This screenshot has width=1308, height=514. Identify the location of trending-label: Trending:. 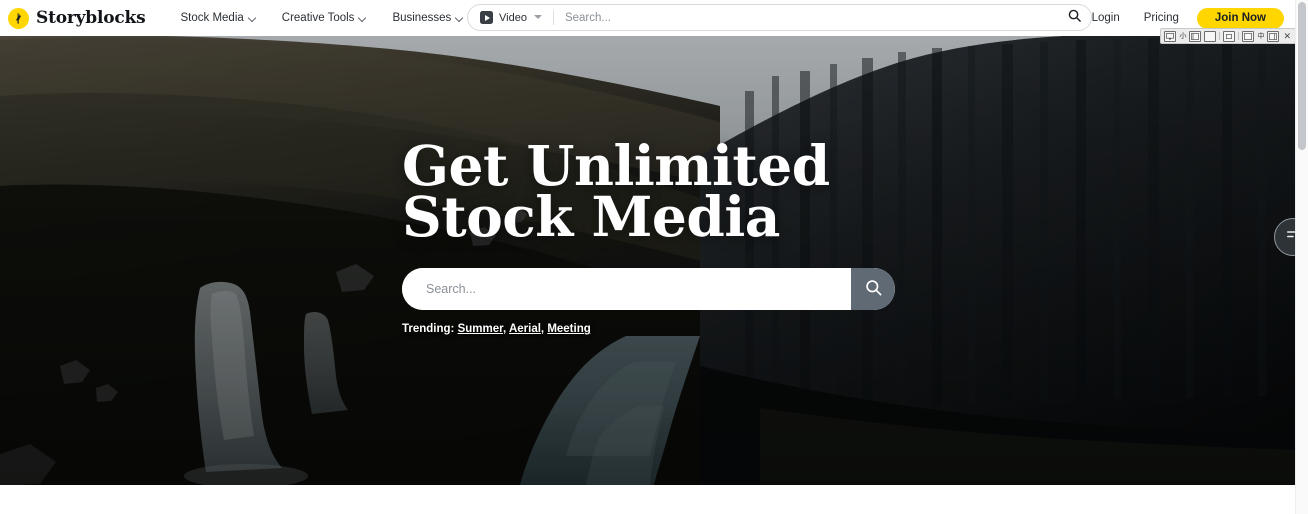
(428, 329).